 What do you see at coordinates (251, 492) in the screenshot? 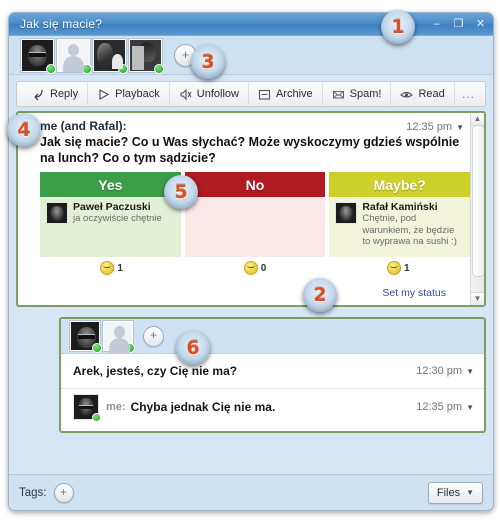
I see `footer-bar: Tags: + Files ▼` at bounding box center [251, 492].